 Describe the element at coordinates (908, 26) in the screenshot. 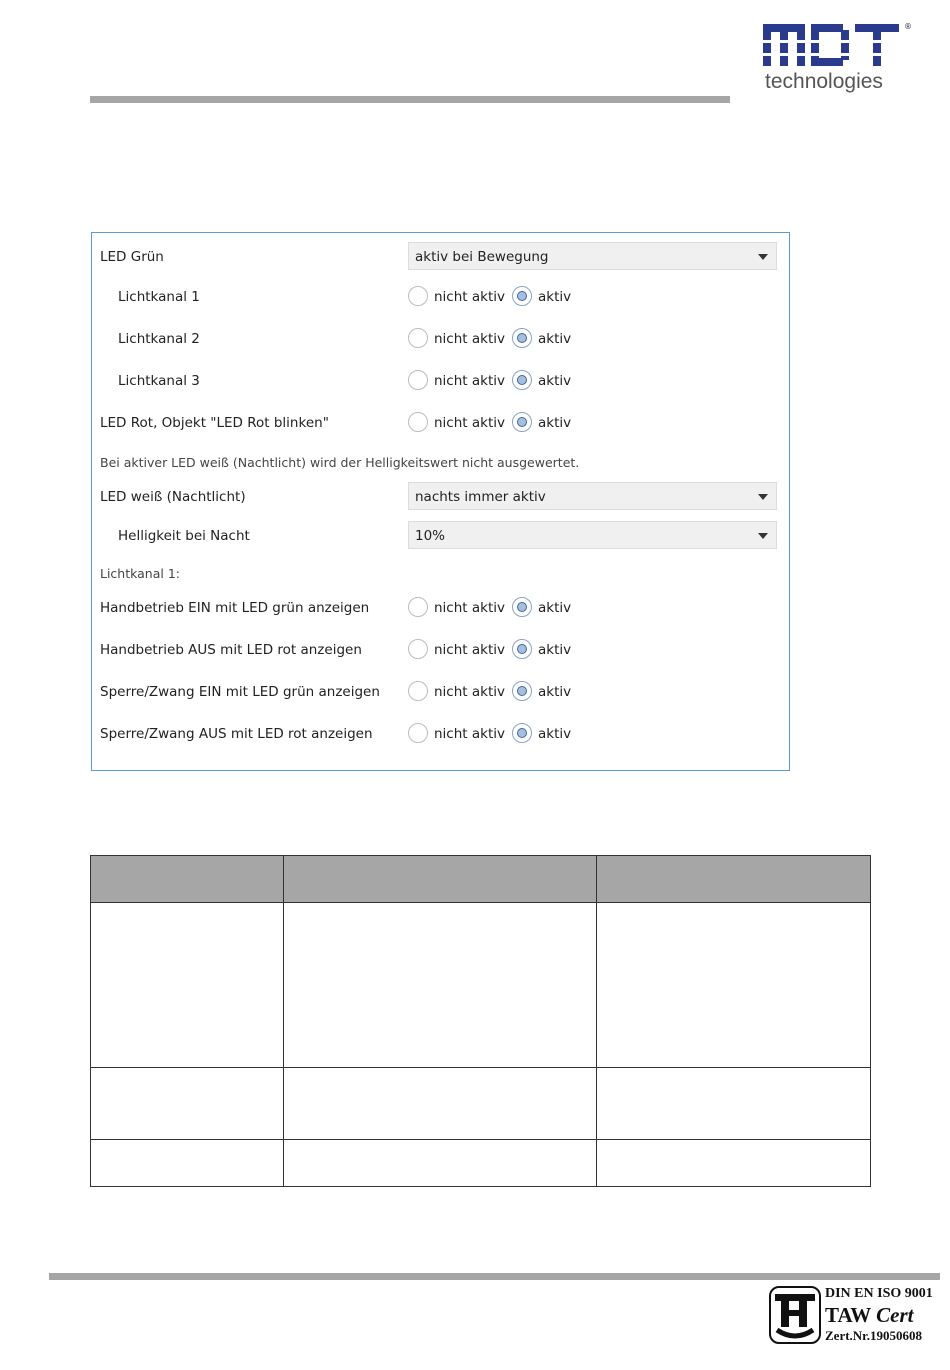

I see `registered-mark: ®` at that location.